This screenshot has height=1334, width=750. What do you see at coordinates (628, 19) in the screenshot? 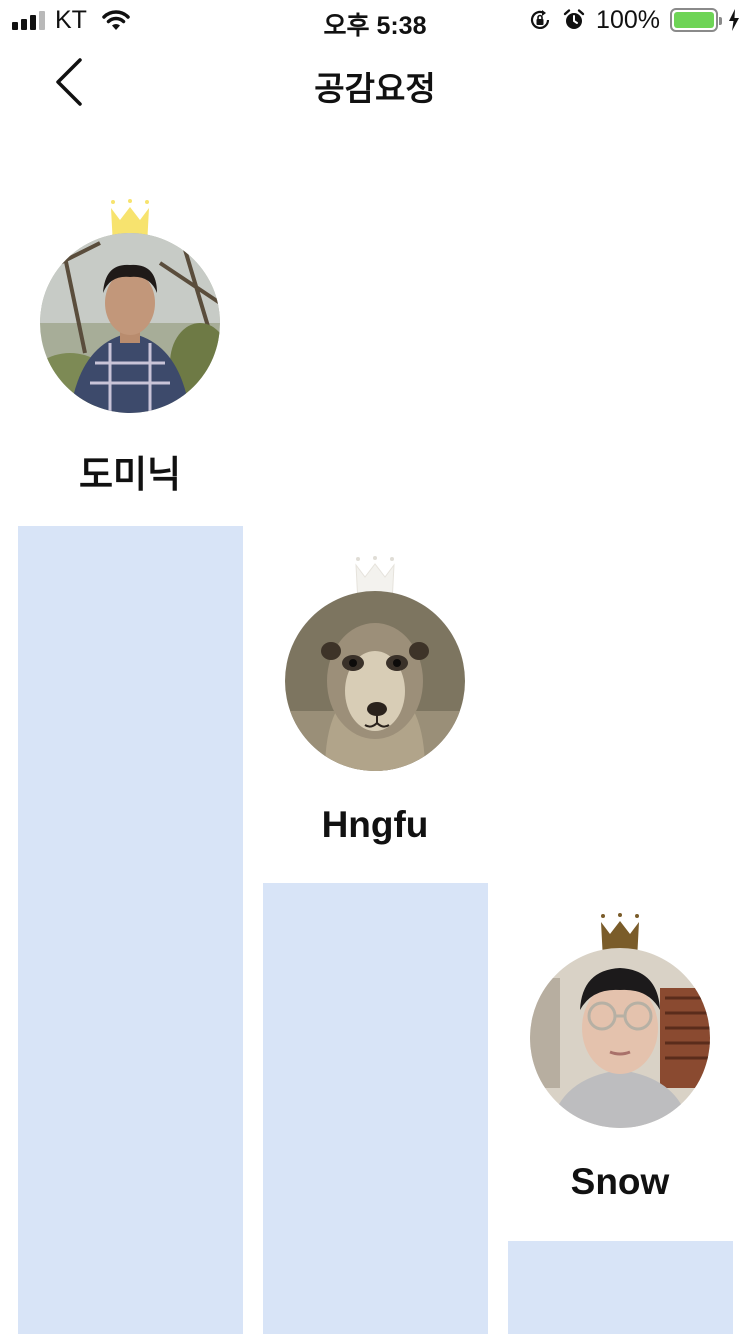
I see `battery-percent: 100%` at bounding box center [628, 19].